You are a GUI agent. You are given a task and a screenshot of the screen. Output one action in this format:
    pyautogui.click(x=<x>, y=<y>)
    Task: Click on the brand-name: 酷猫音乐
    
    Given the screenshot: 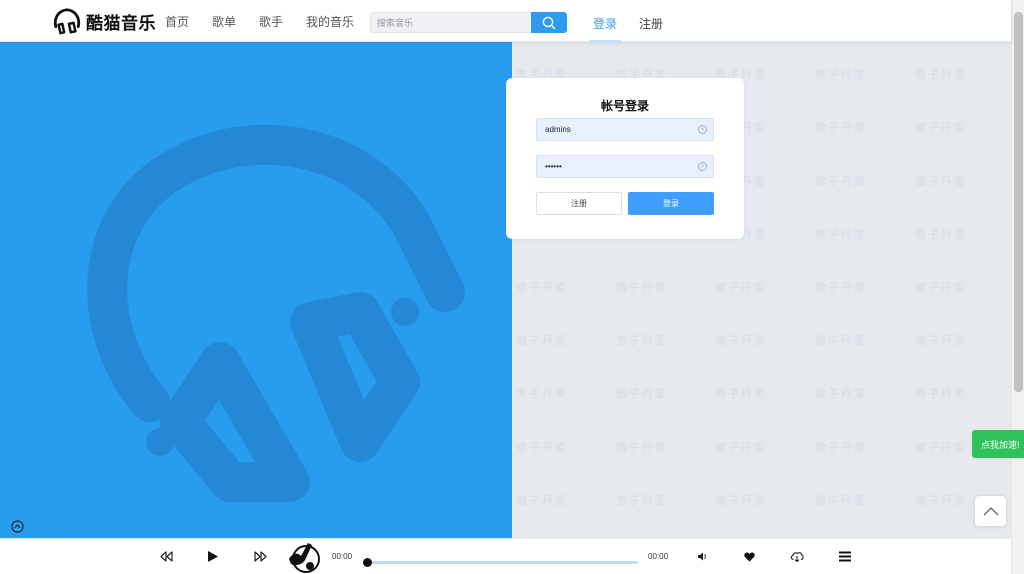 What is the action you would take?
    pyautogui.click(x=121, y=23)
    